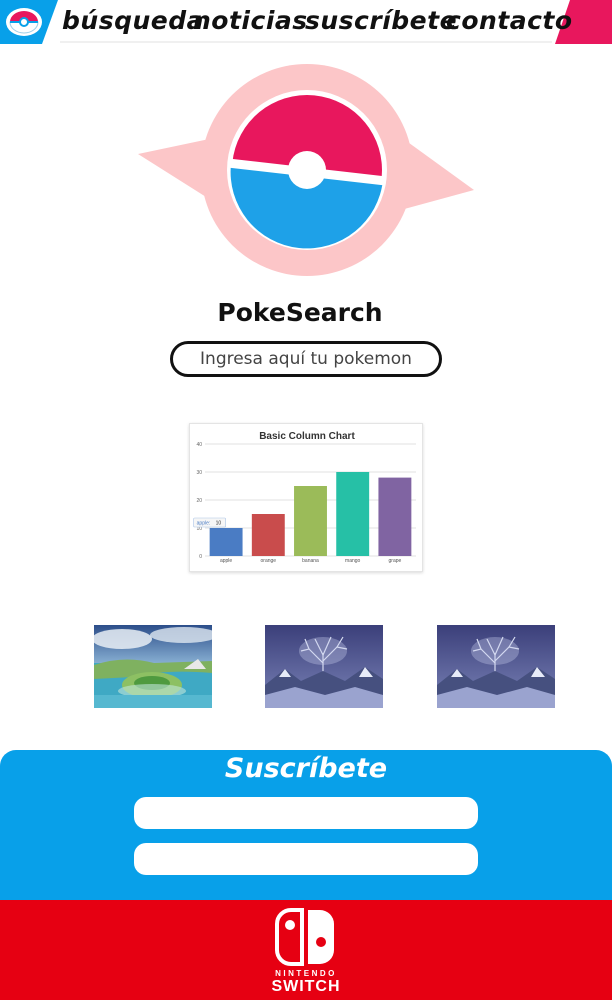 This screenshot has width=612, height=1000. What do you see at coordinates (353, 561) in the screenshot?
I see `x-tick-label: mango` at bounding box center [353, 561].